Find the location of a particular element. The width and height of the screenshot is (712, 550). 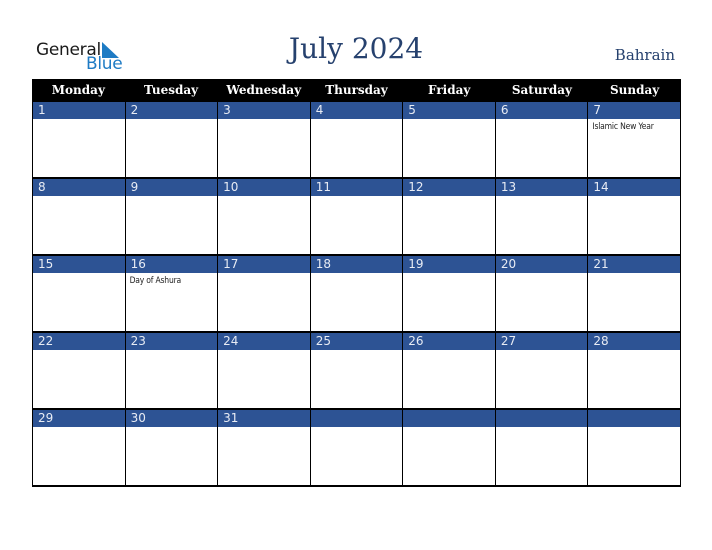

day-cell: 5 is located at coordinates (449, 139).